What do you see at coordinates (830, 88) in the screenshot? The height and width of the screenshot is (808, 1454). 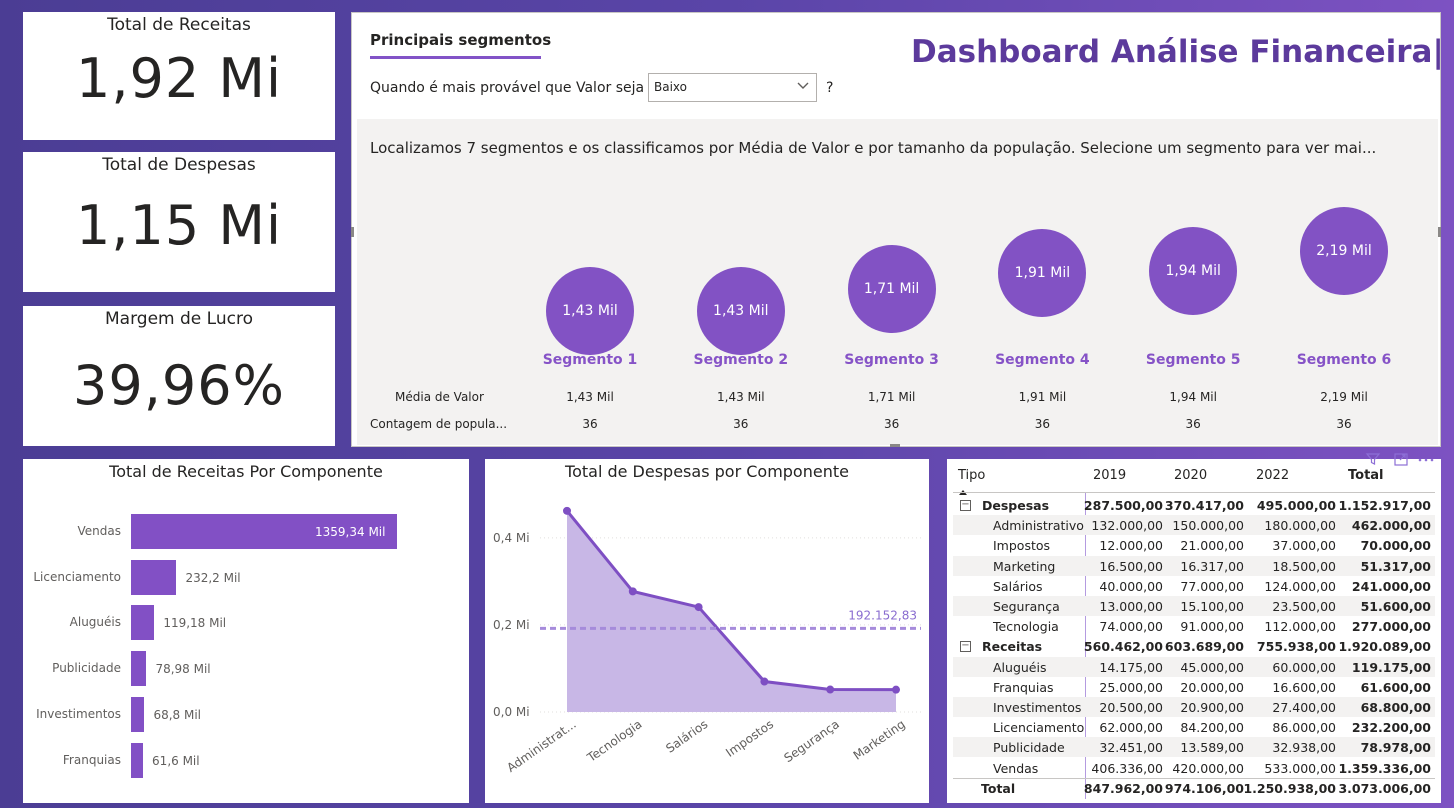 I see `question-mark: ?` at bounding box center [830, 88].